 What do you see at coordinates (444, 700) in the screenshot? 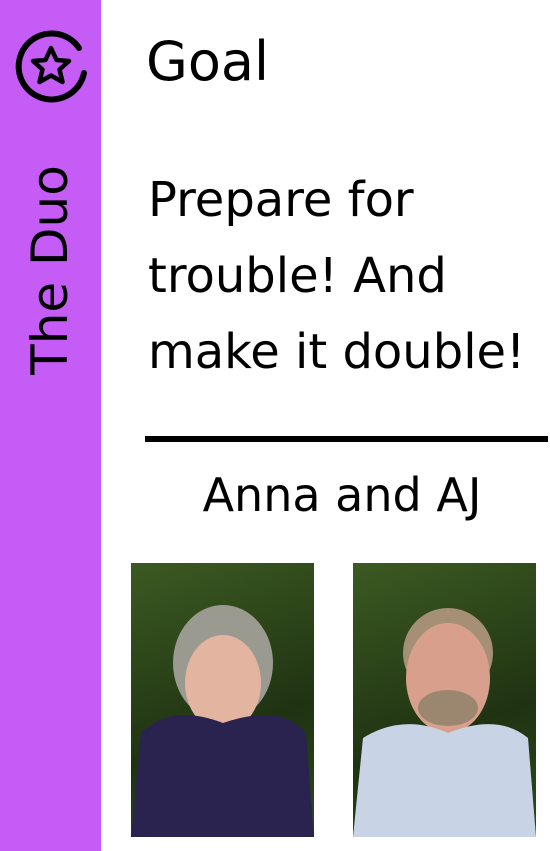
I see `photo-aj` at bounding box center [444, 700].